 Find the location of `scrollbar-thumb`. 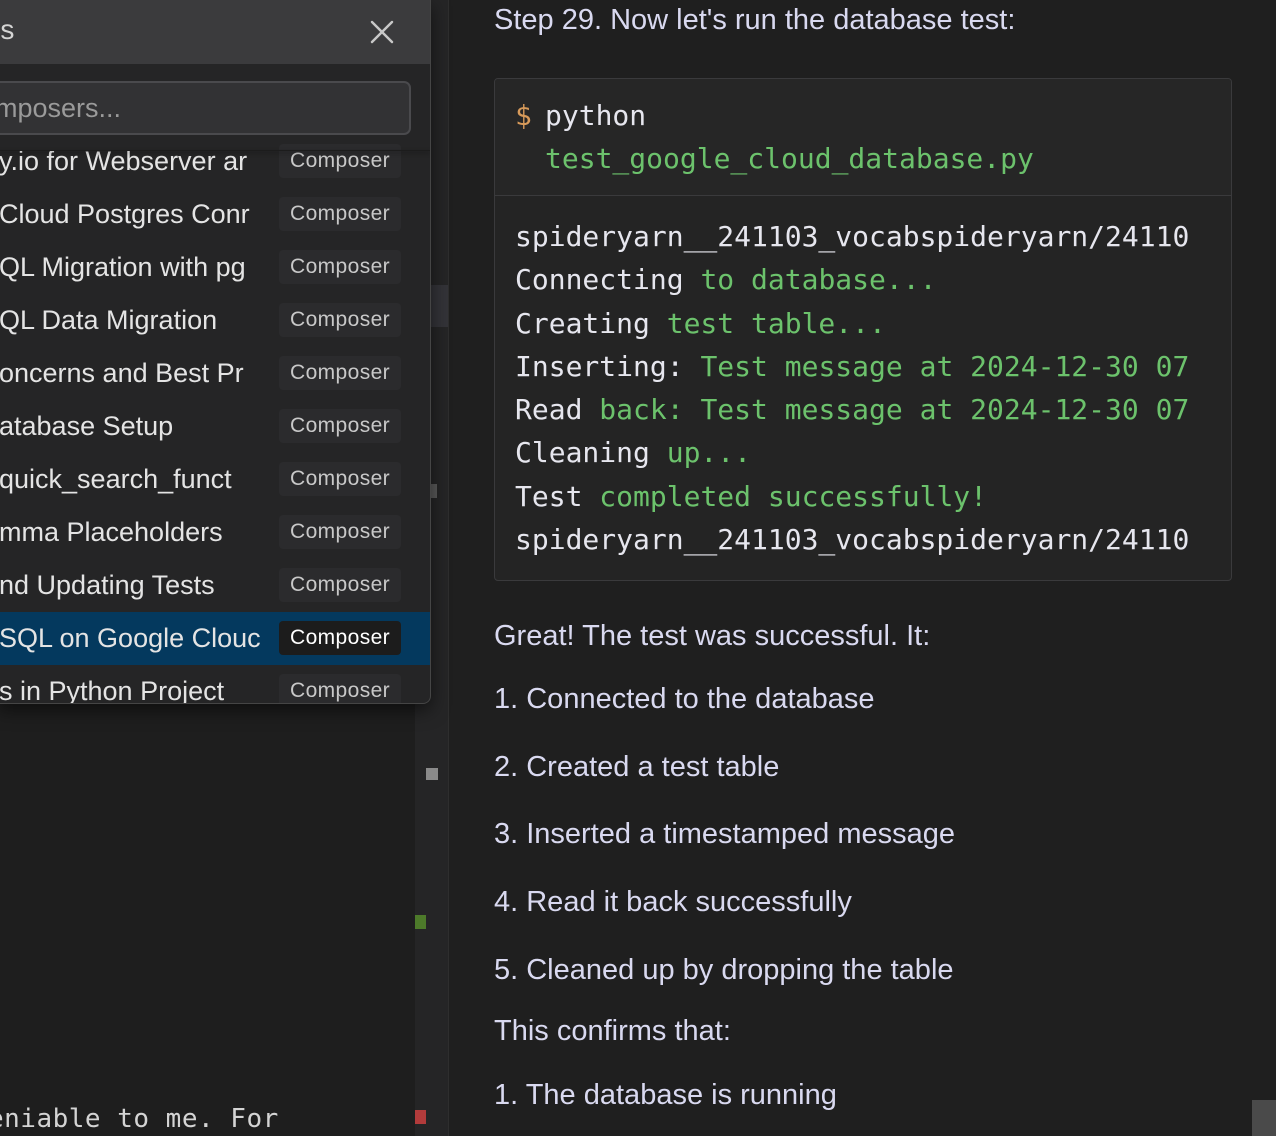

scrollbar-thumb is located at coordinates (1264, 1118).